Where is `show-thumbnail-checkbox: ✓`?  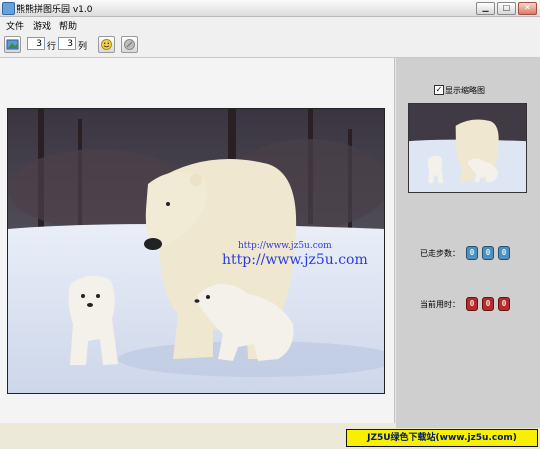 show-thumbnail-checkbox: ✓ is located at coordinates (439, 90).